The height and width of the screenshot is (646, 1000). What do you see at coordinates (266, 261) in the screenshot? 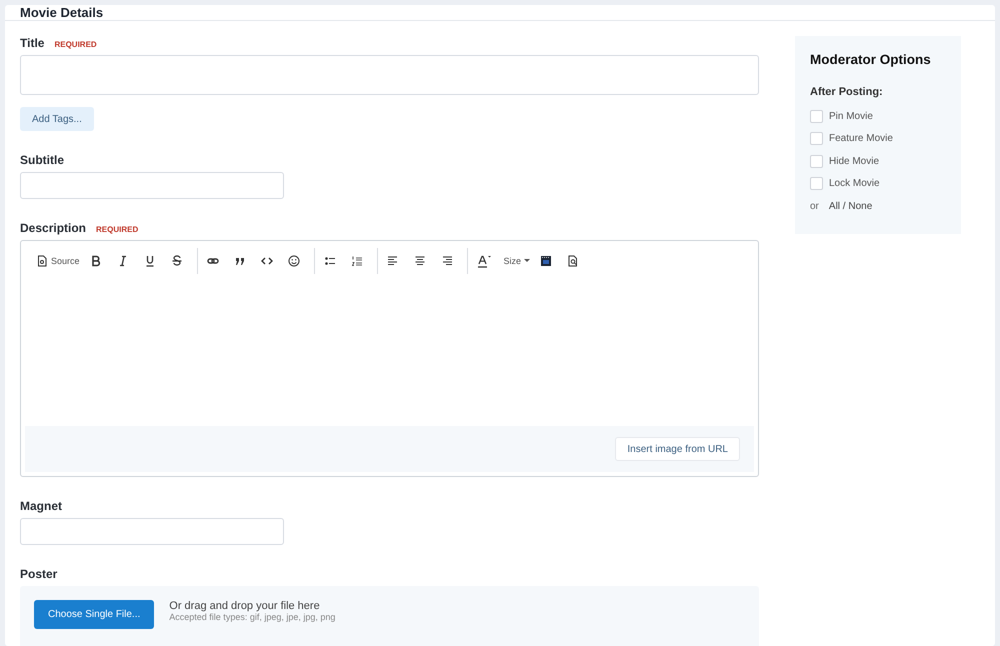
I see `code-icon` at bounding box center [266, 261].